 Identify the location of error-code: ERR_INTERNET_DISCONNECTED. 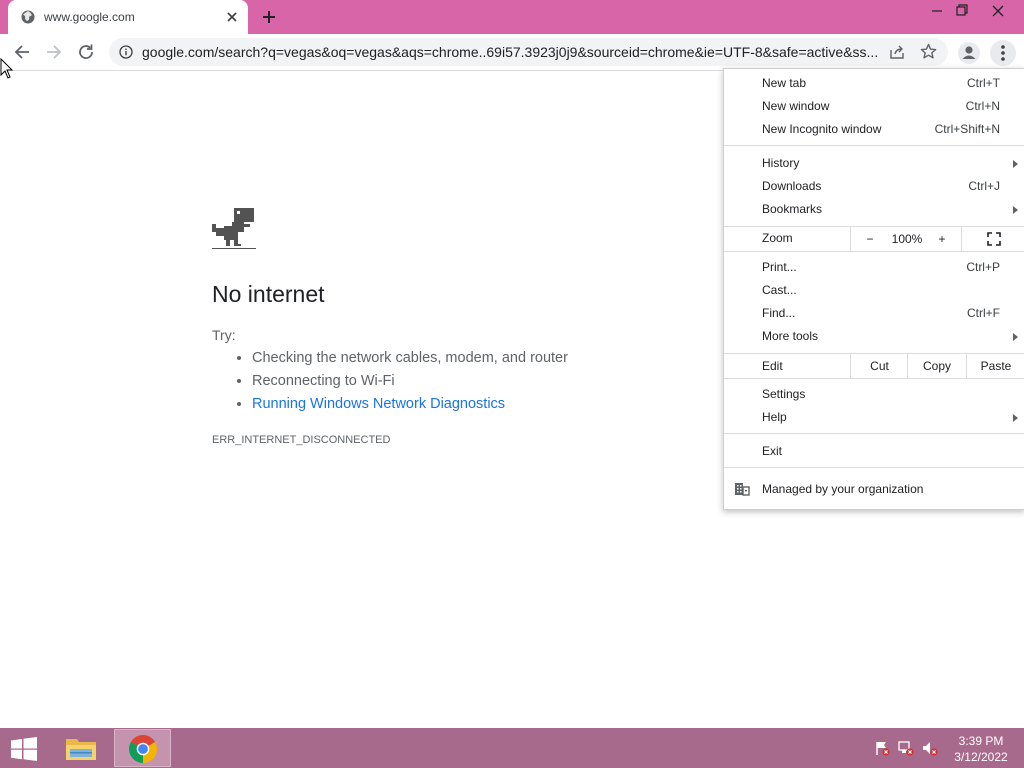
(301, 440).